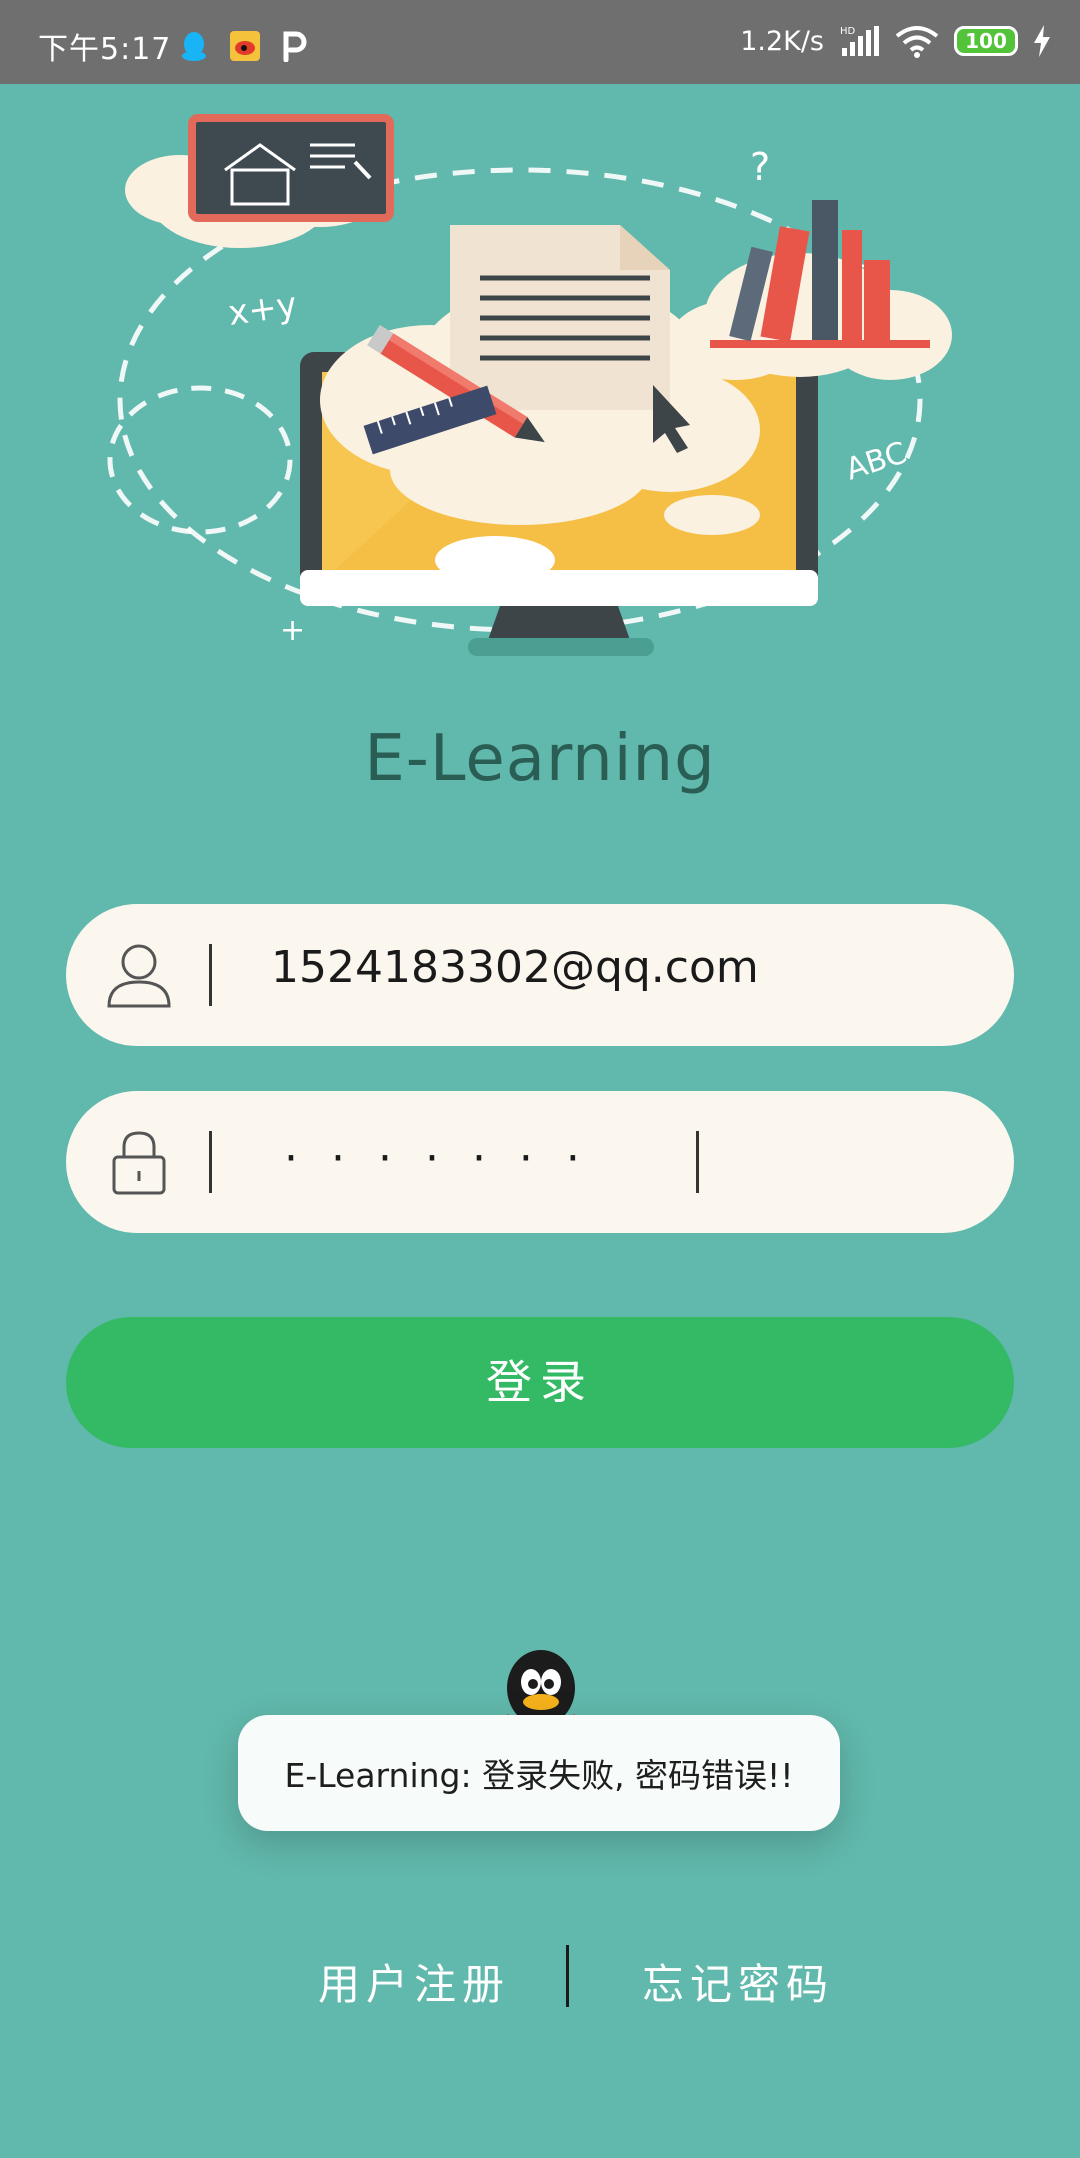  What do you see at coordinates (448, 1159) in the screenshot?
I see `password-input-value: ·······` at bounding box center [448, 1159].